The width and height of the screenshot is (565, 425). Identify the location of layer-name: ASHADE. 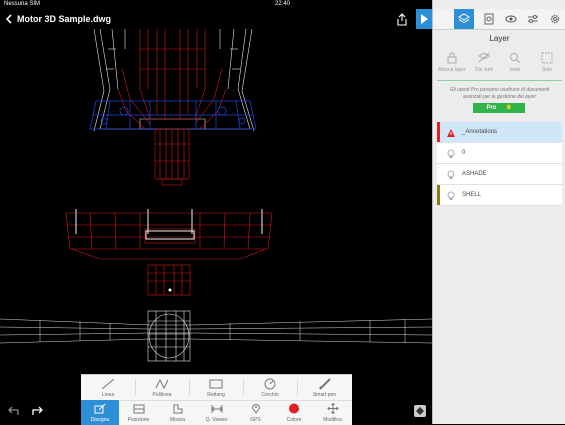
(474, 174).